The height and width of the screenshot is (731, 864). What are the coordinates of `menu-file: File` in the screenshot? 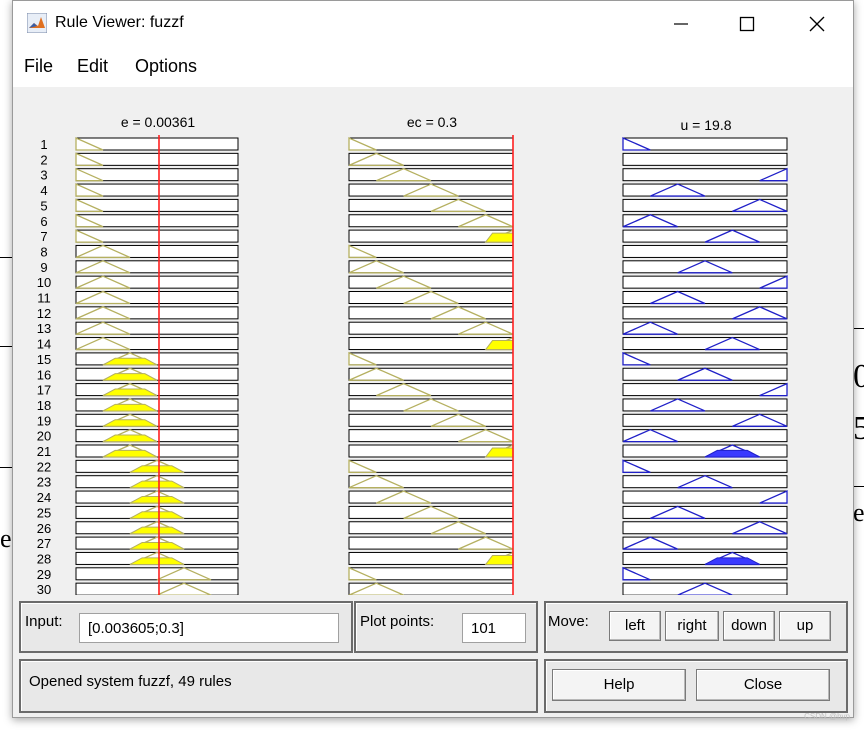 It's located at (38, 66).